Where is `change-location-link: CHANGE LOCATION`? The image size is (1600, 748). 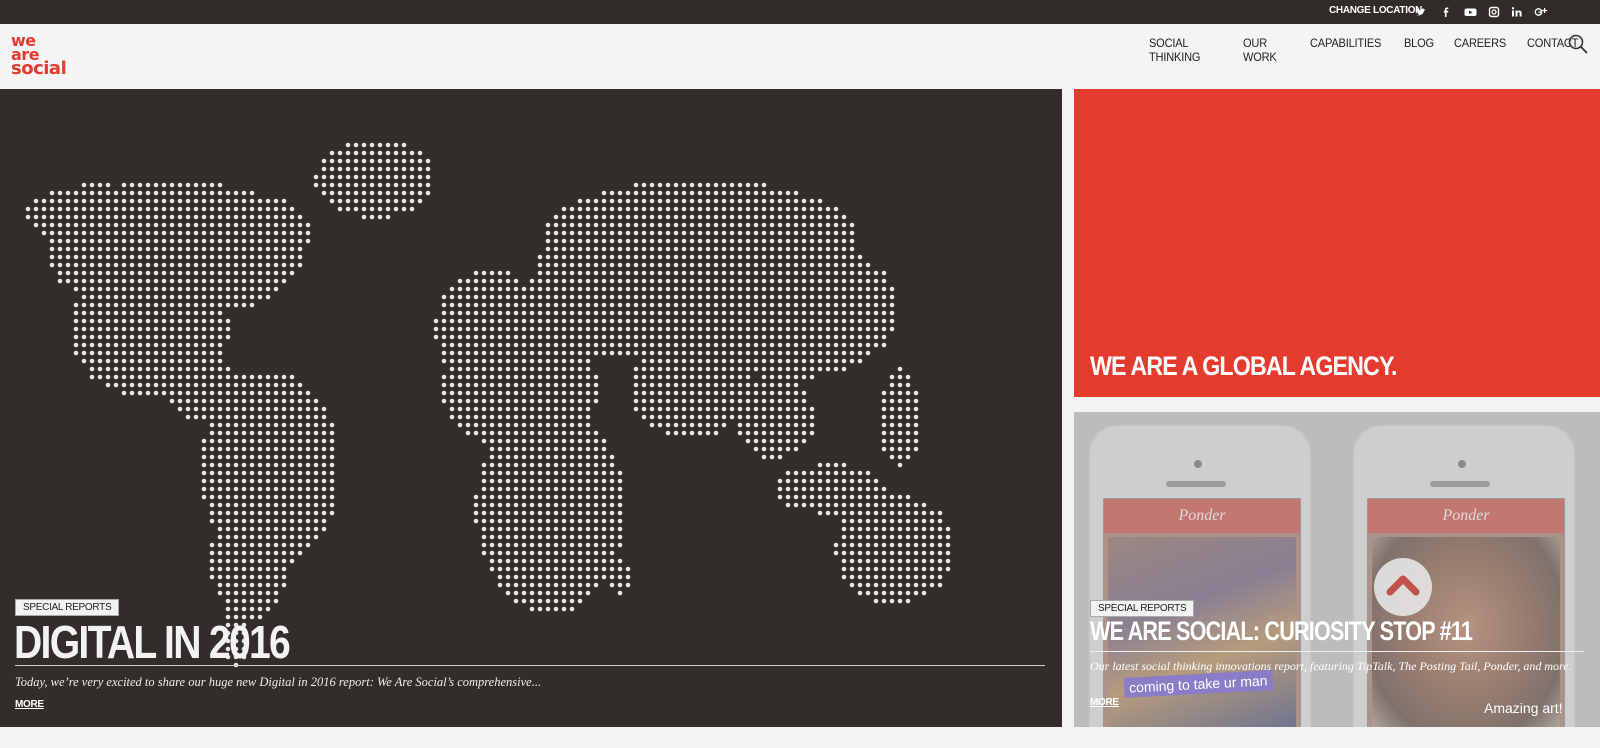 change-location-link: CHANGE LOCATION is located at coordinates (1375, 10).